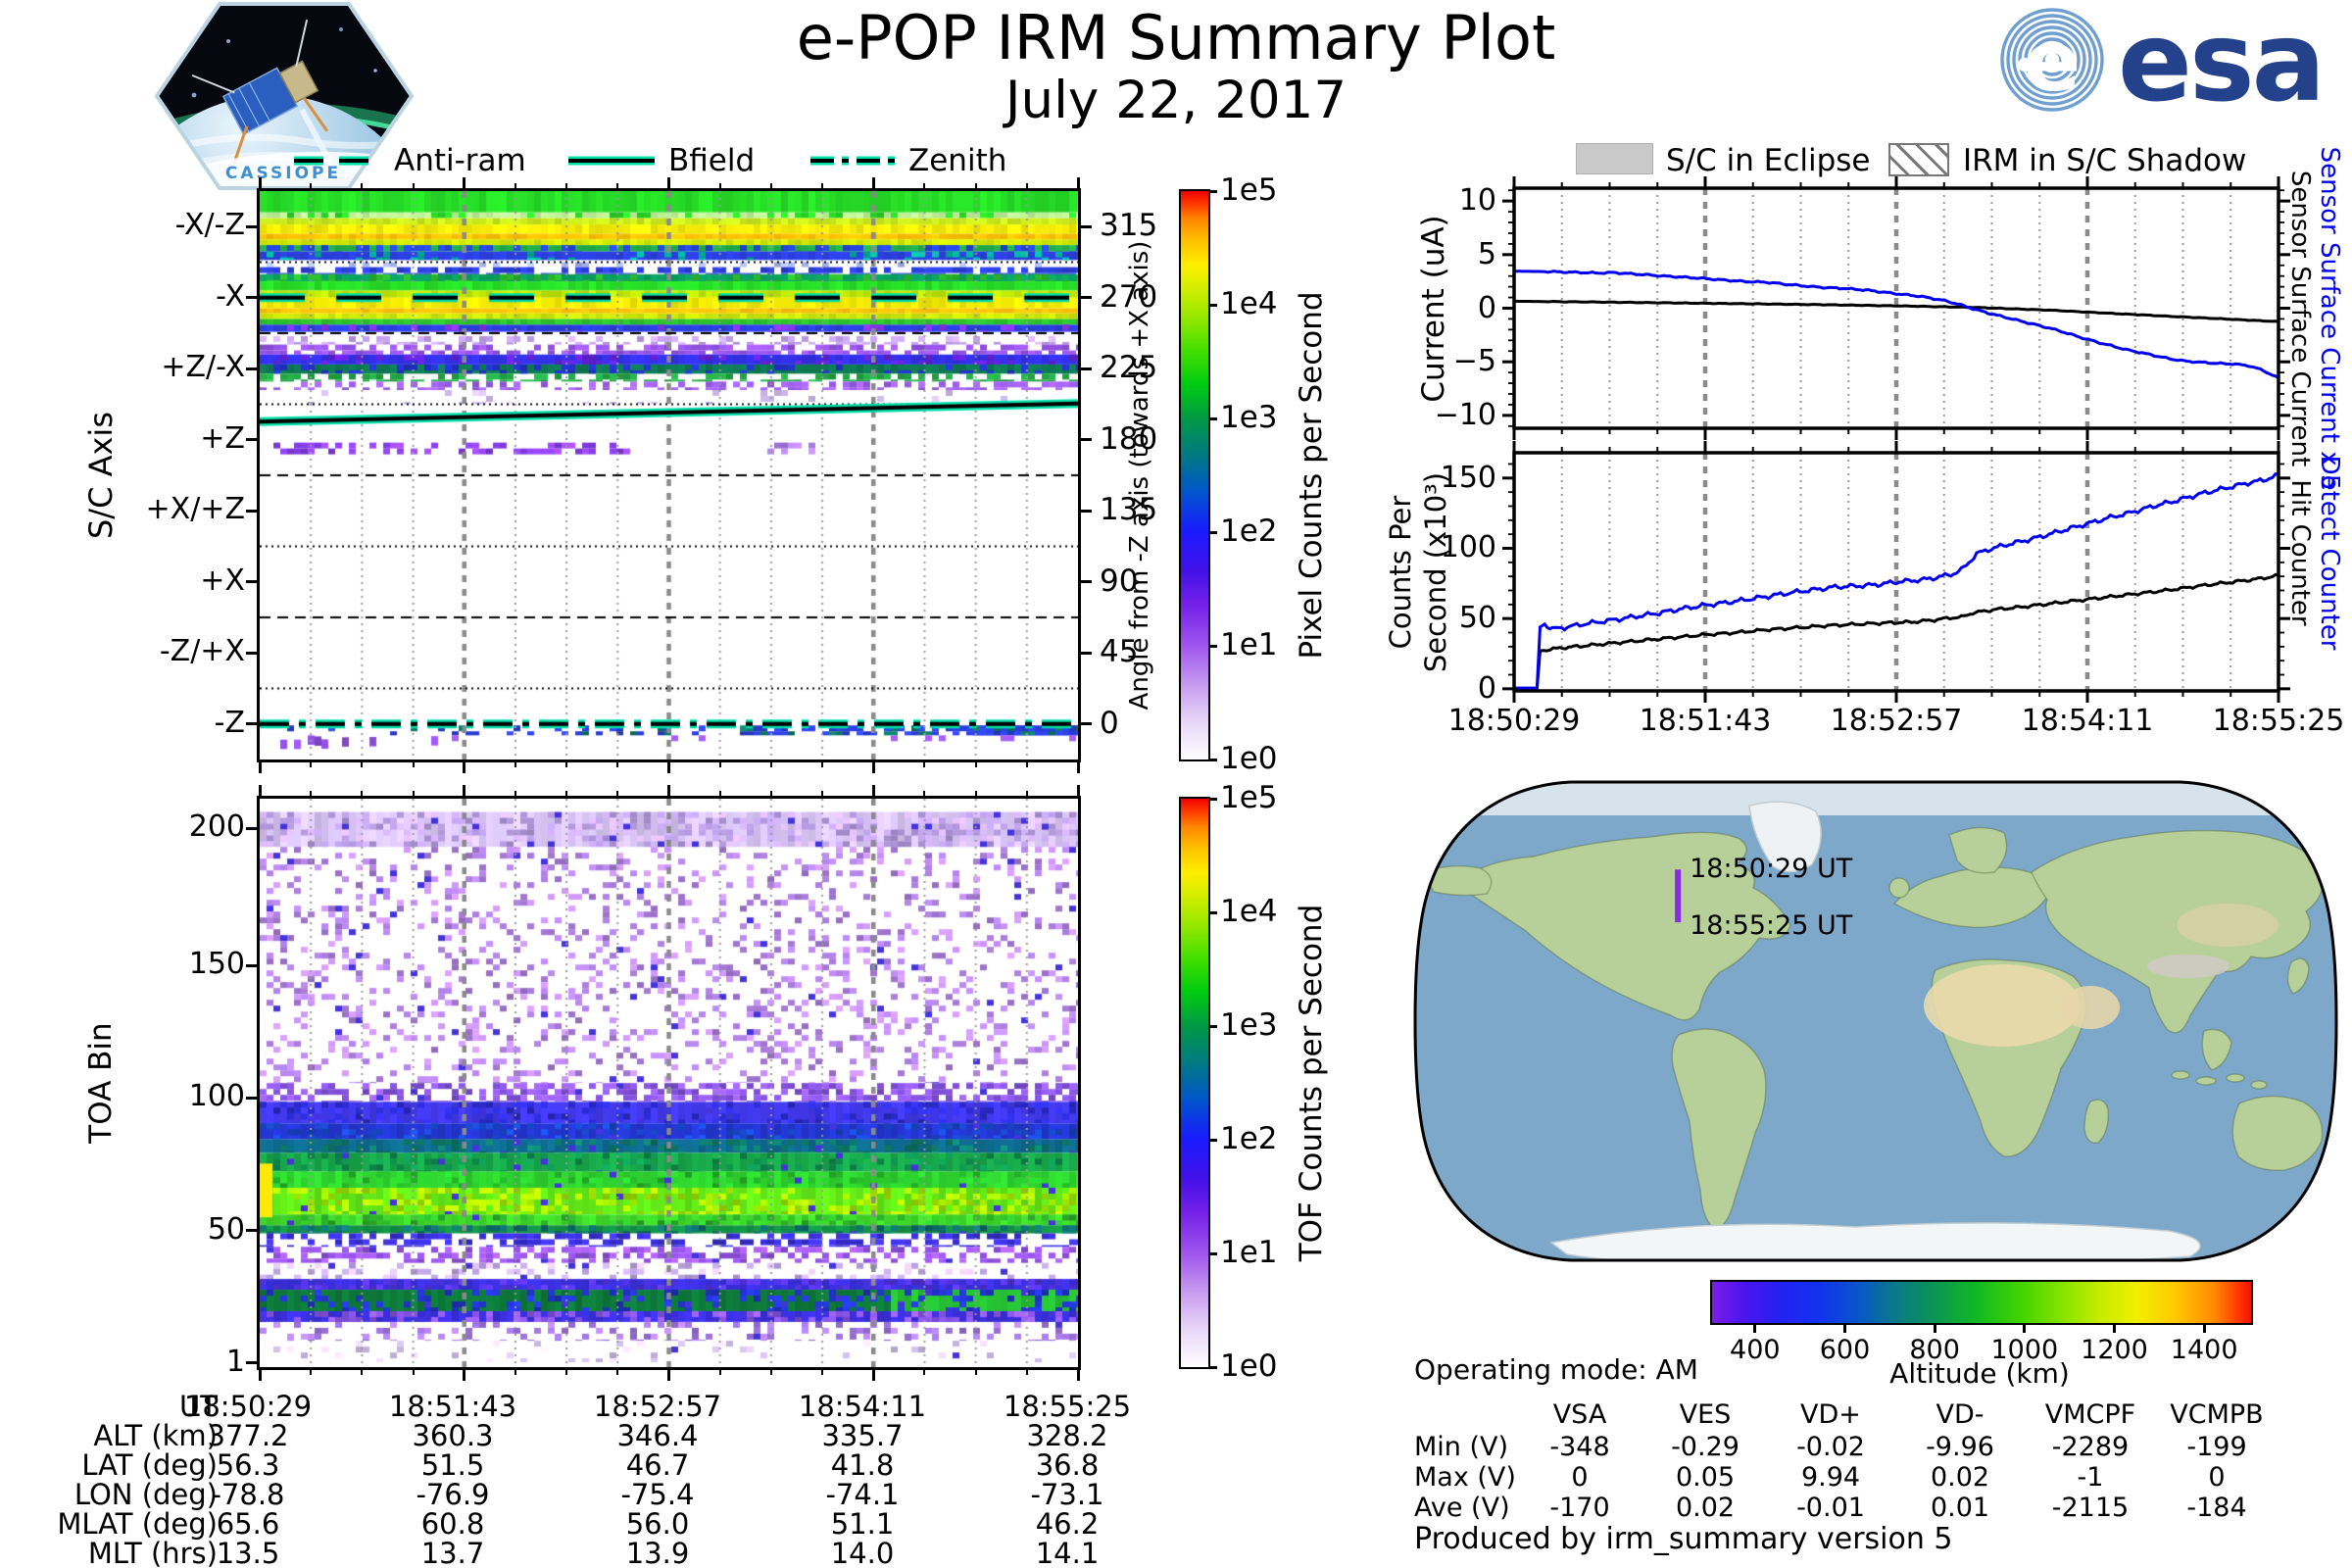  Describe the element at coordinates (248, 1494) in the screenshot. I see `ephemeris-value: -78.8` at that location.